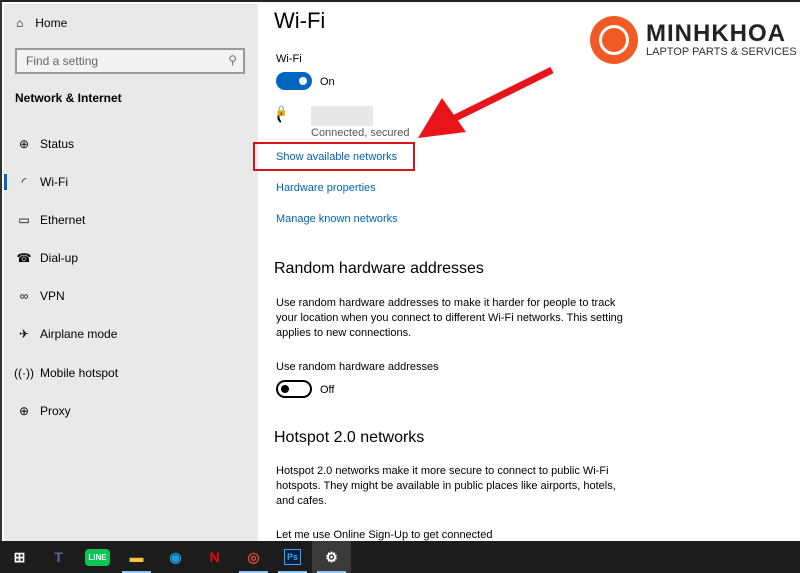 Image resolution: width=800 pixels, height=573 pixels. I want to click on search-input: Find a setting ⚲, so click(130, 61).